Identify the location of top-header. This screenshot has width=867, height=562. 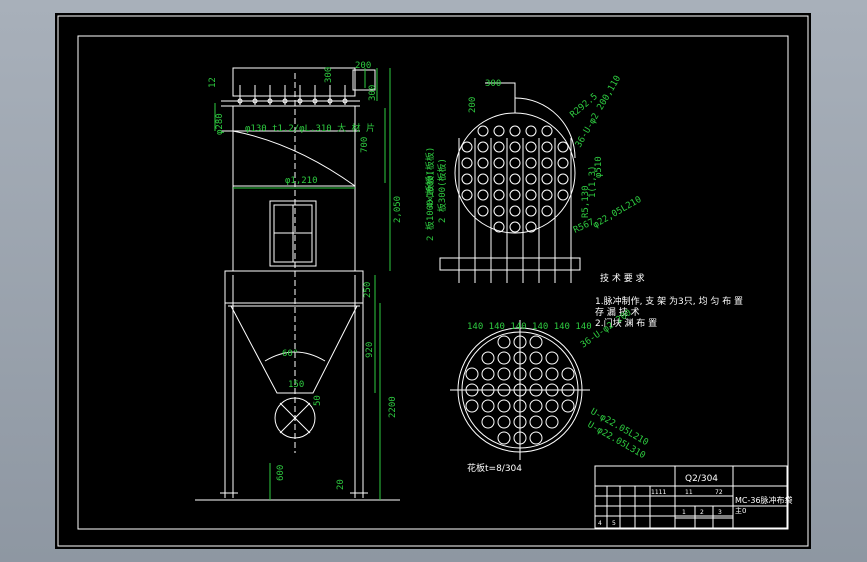
(294, 82).